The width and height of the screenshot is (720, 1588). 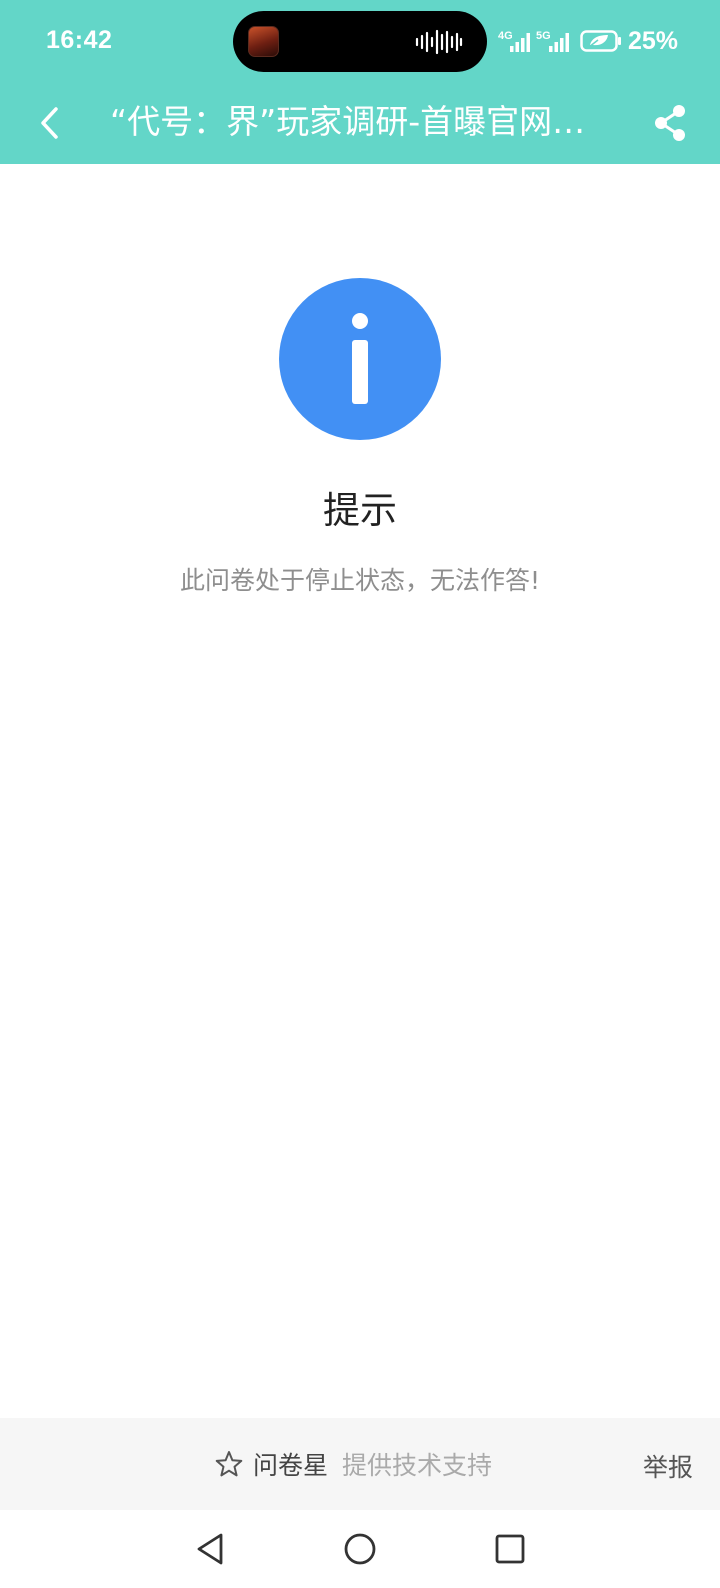 What do you see at coordinates (263, 41) in the screenshot?
I see `app-thumbnail-icon` at bounding box center [263, 41].